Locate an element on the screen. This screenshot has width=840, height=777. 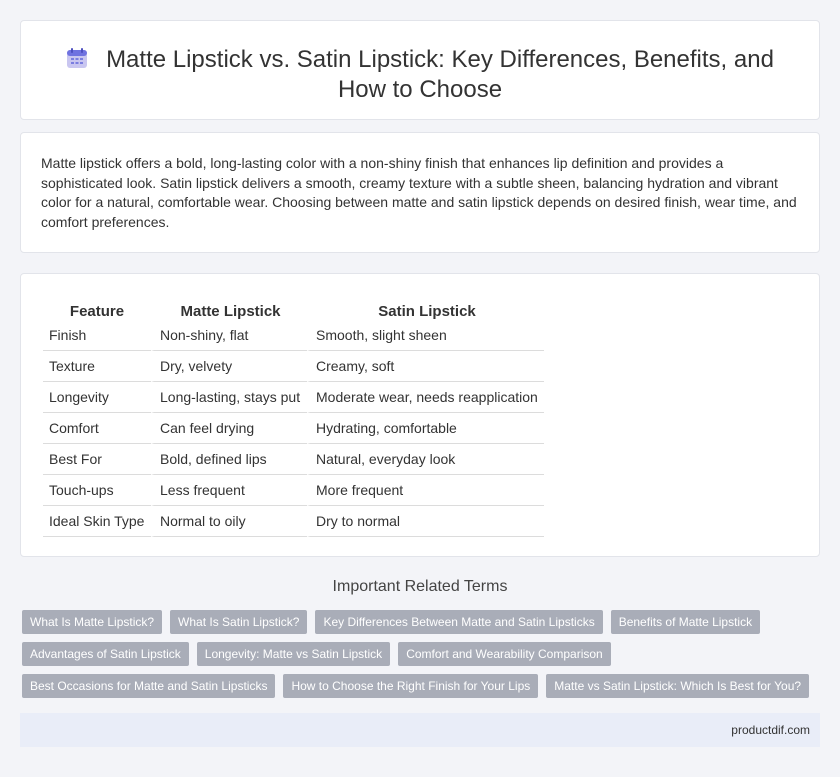
table-cell: Texture is located at coordinates (97, 366).